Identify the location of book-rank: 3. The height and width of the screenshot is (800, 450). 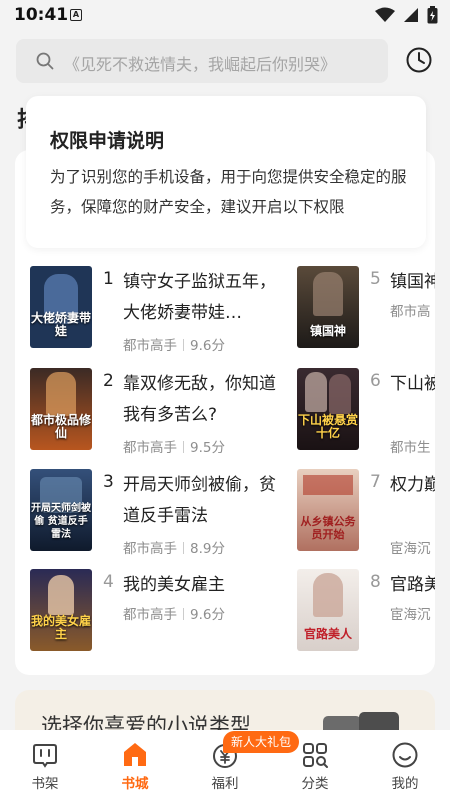
(108, 482).